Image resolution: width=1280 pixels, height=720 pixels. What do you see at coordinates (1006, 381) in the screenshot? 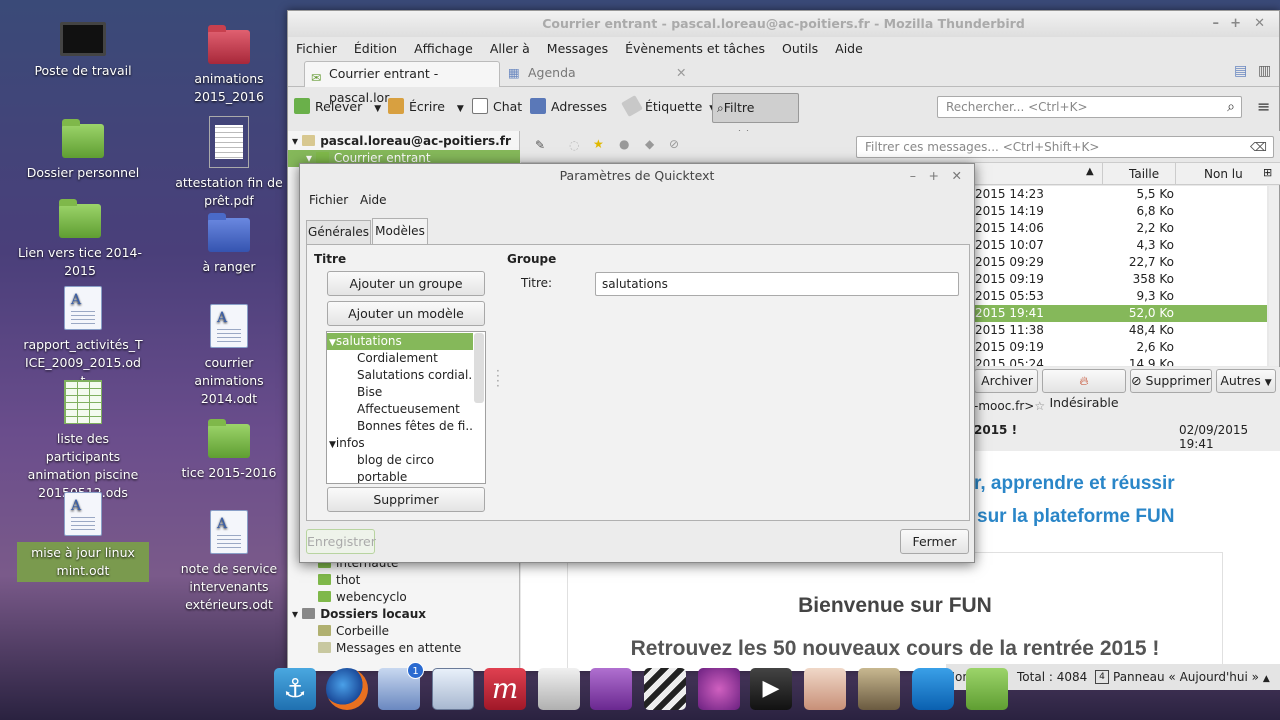
I see `archiver-button: Archiver` at bounding box center [1006, 381].